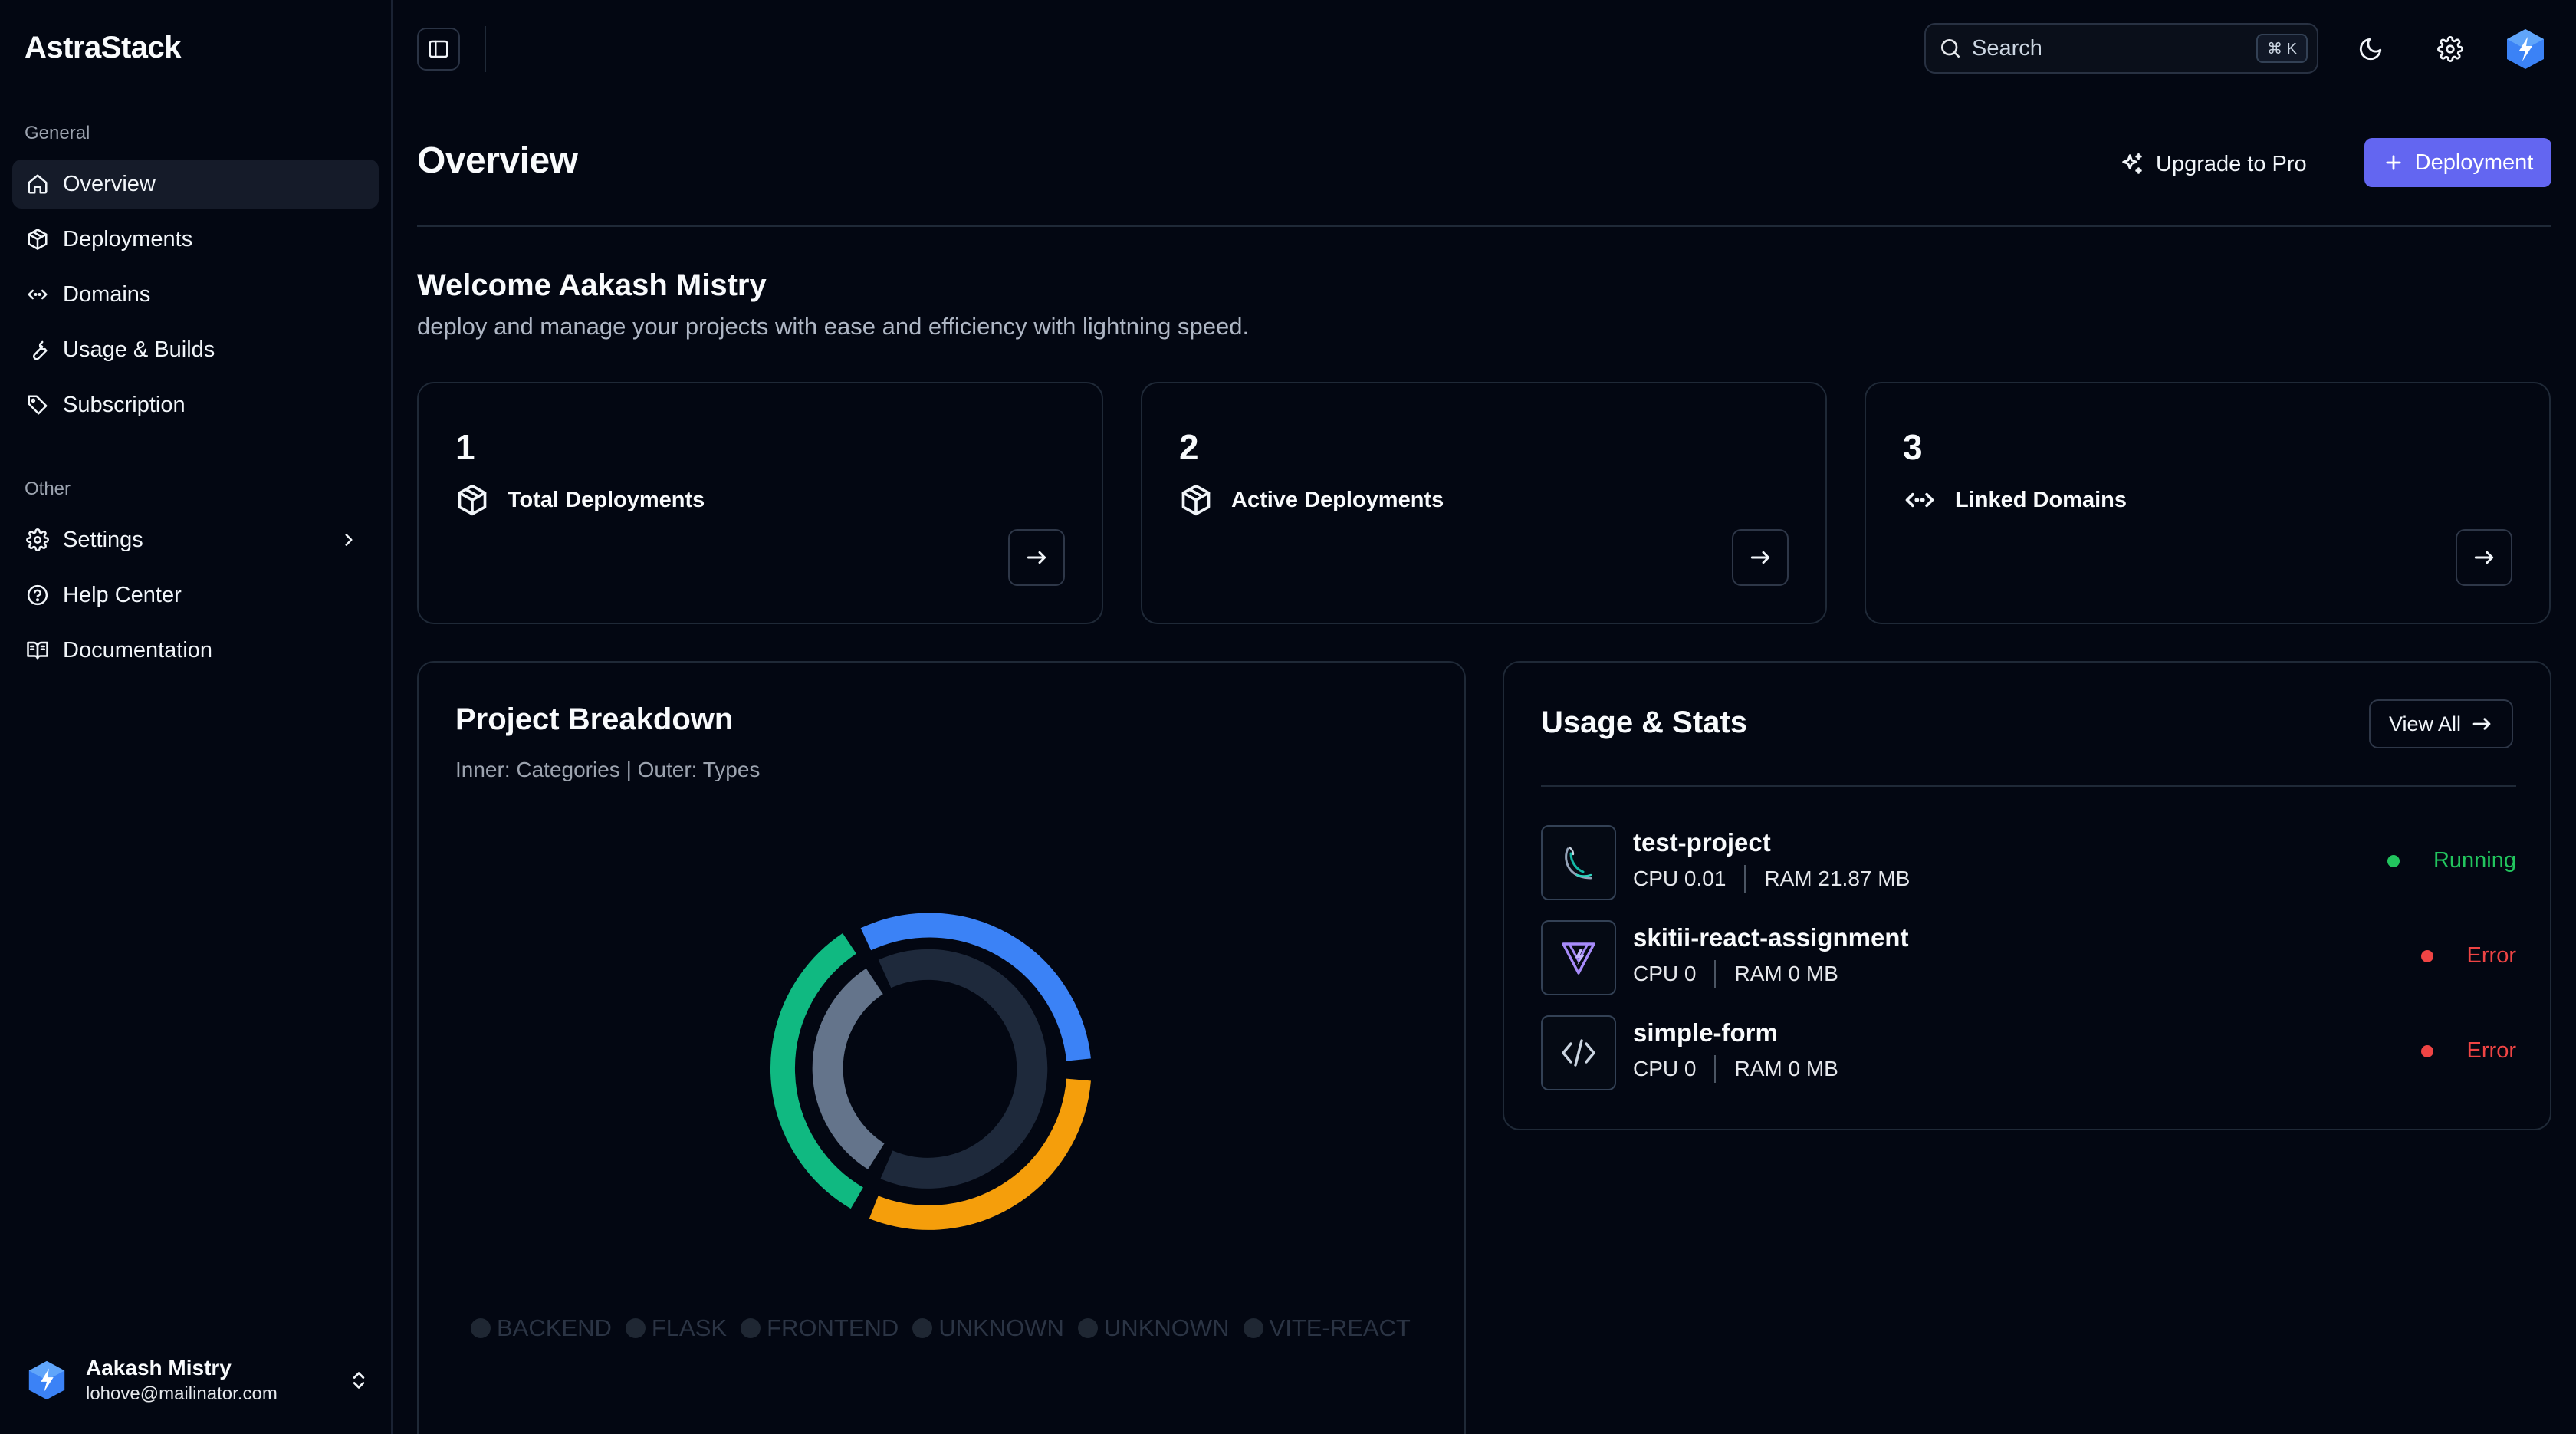  I want to click on upgrade-to-pro-button: Upgrade to Pro, so click(2213, 164).